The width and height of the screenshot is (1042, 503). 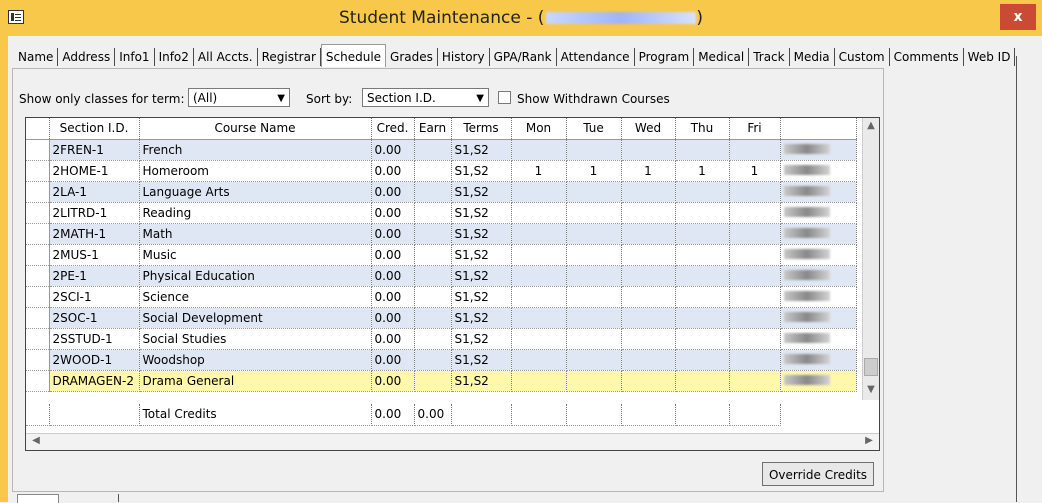 What do you see at coordinates (481, 129) in the screenshot?
I see `column-header-terms: Terms` at bounding box center [481, 129].